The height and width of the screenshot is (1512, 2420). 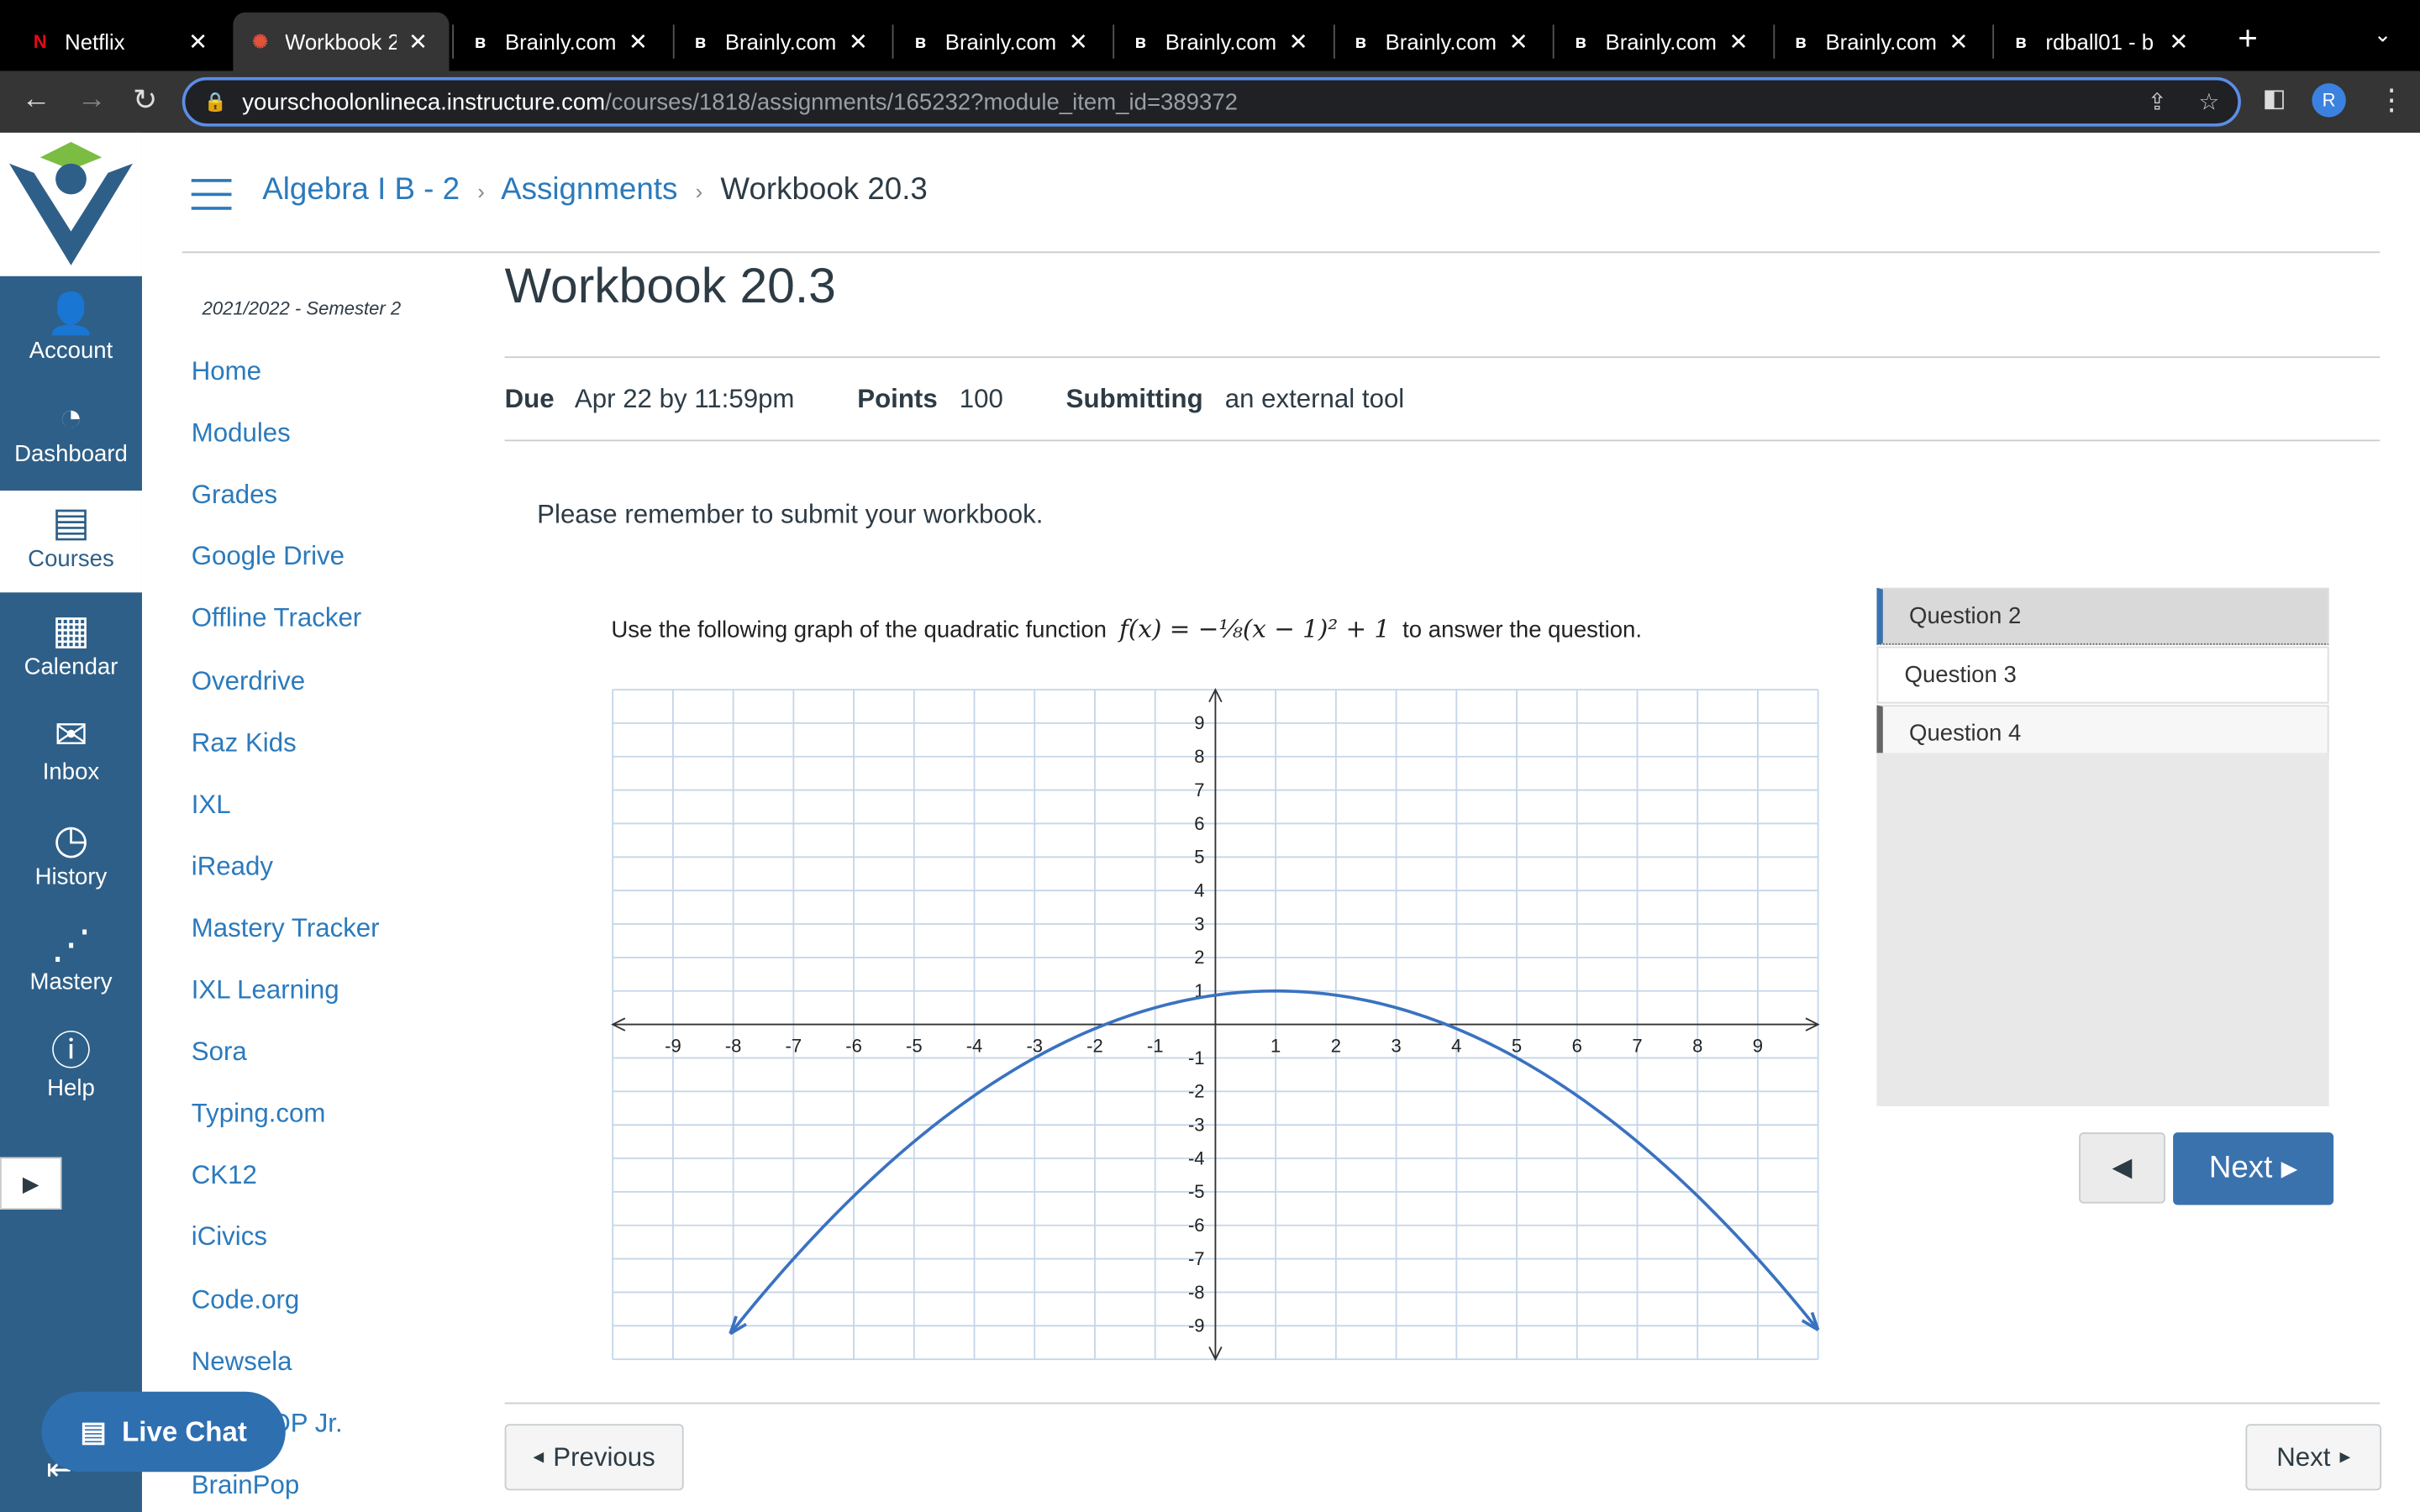 What do you see at coordinates (31, 1183) in the screenshot?
I see `play-button: ▶` at bounding box center [31, 1183].